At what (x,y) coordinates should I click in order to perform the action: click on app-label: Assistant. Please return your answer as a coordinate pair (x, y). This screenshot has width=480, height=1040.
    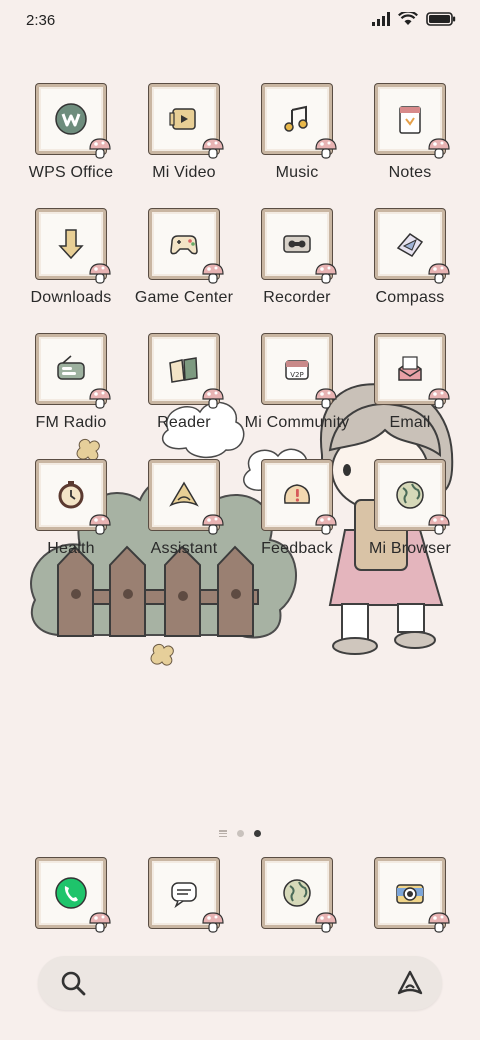
    Looking at the image, I should click on (184, 548).